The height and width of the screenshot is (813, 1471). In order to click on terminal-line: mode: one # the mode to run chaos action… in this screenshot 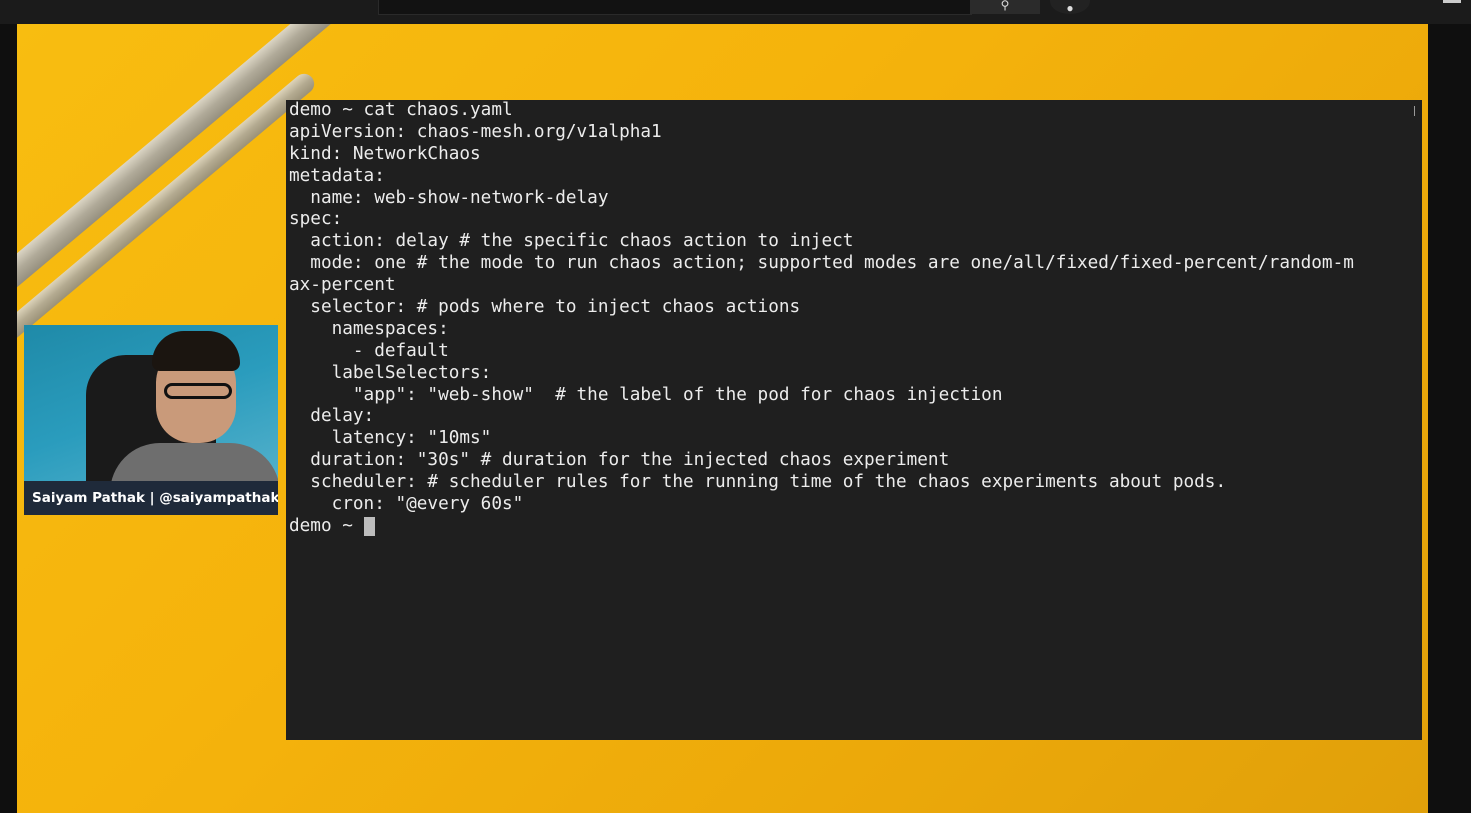, I will do `click(821, 263)`.